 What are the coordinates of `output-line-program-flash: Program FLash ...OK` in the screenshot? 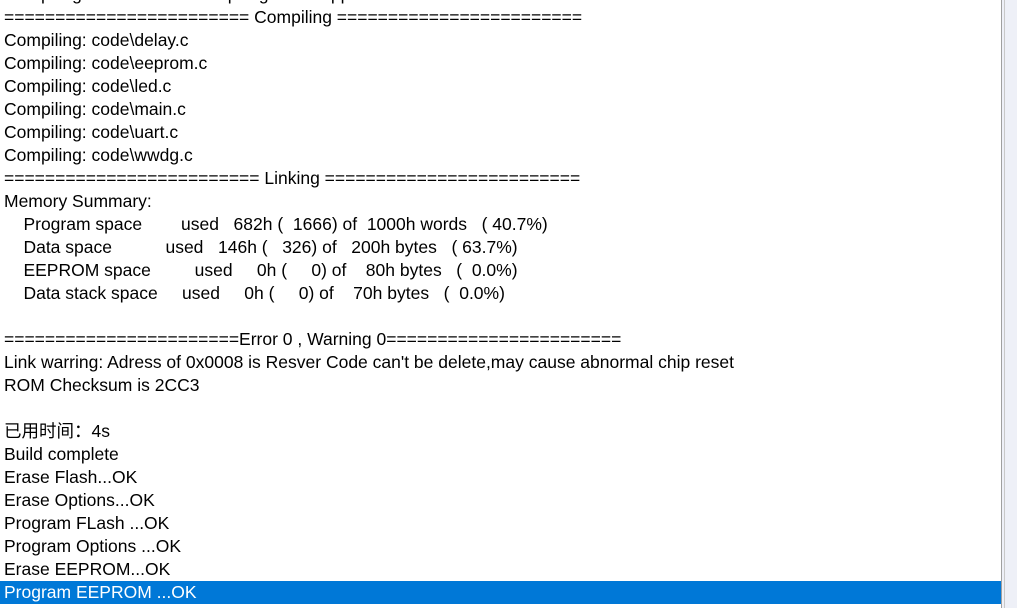 It's located at (500, 523).